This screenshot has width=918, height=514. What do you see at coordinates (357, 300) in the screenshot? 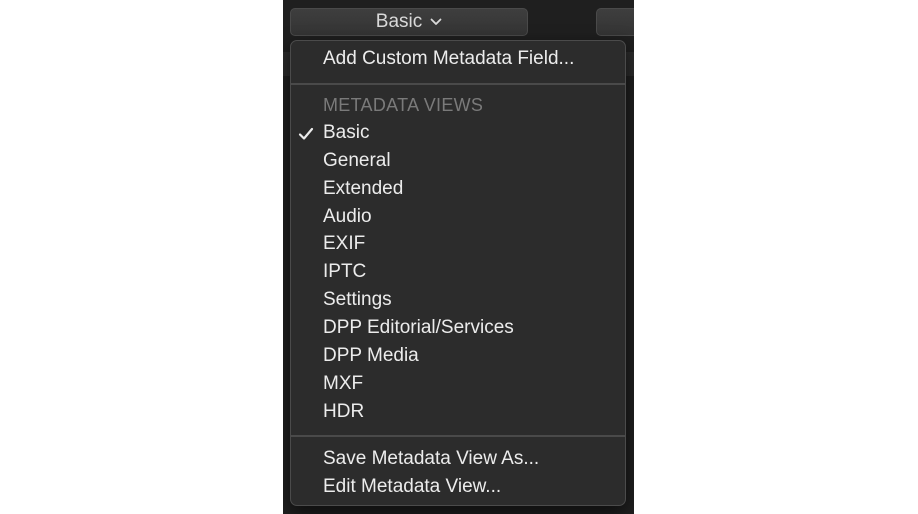
I see `menu-item-view-settings: Settings` at bounding box center [357, 300].